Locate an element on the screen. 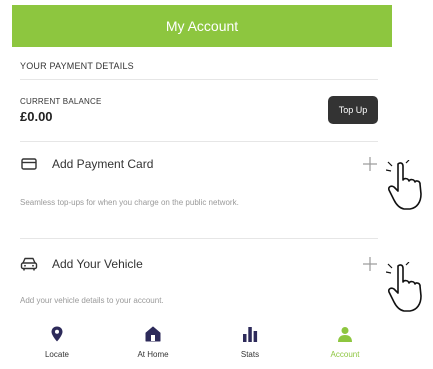 Image resolution: width=433 pixels, height=369 pixels. page-title: My Account is located at coordinates (202, 26).